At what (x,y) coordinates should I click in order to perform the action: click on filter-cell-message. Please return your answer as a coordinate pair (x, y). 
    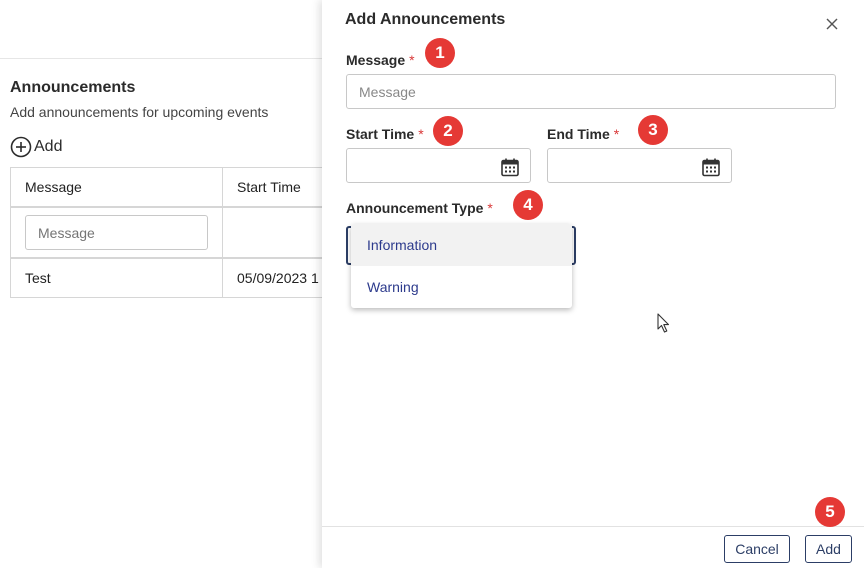
    Looking at the image, I should click on (117, 232).